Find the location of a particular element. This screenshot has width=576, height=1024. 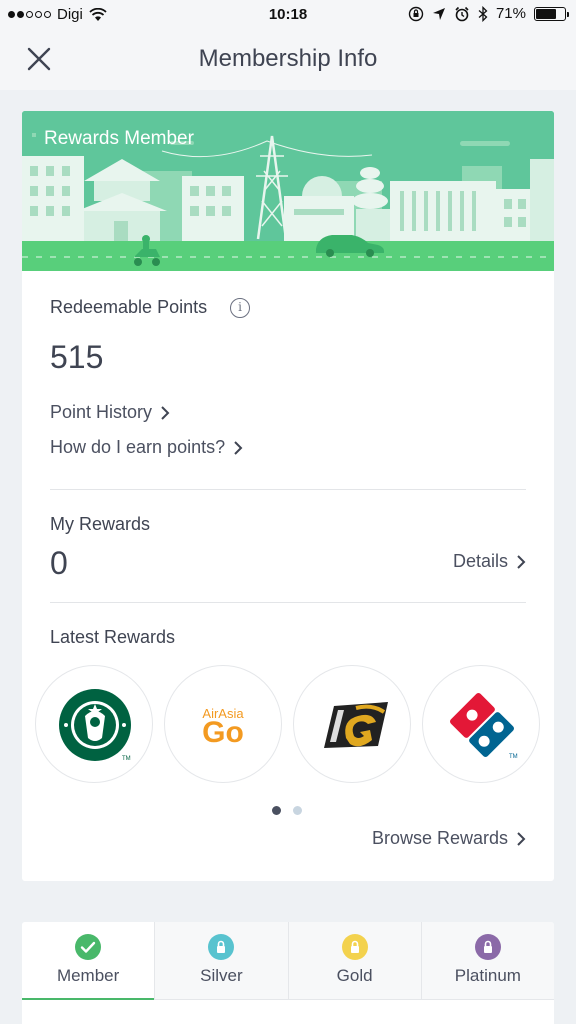

earn-points-link: How do I earn points? is located at coordinates (146, 447).